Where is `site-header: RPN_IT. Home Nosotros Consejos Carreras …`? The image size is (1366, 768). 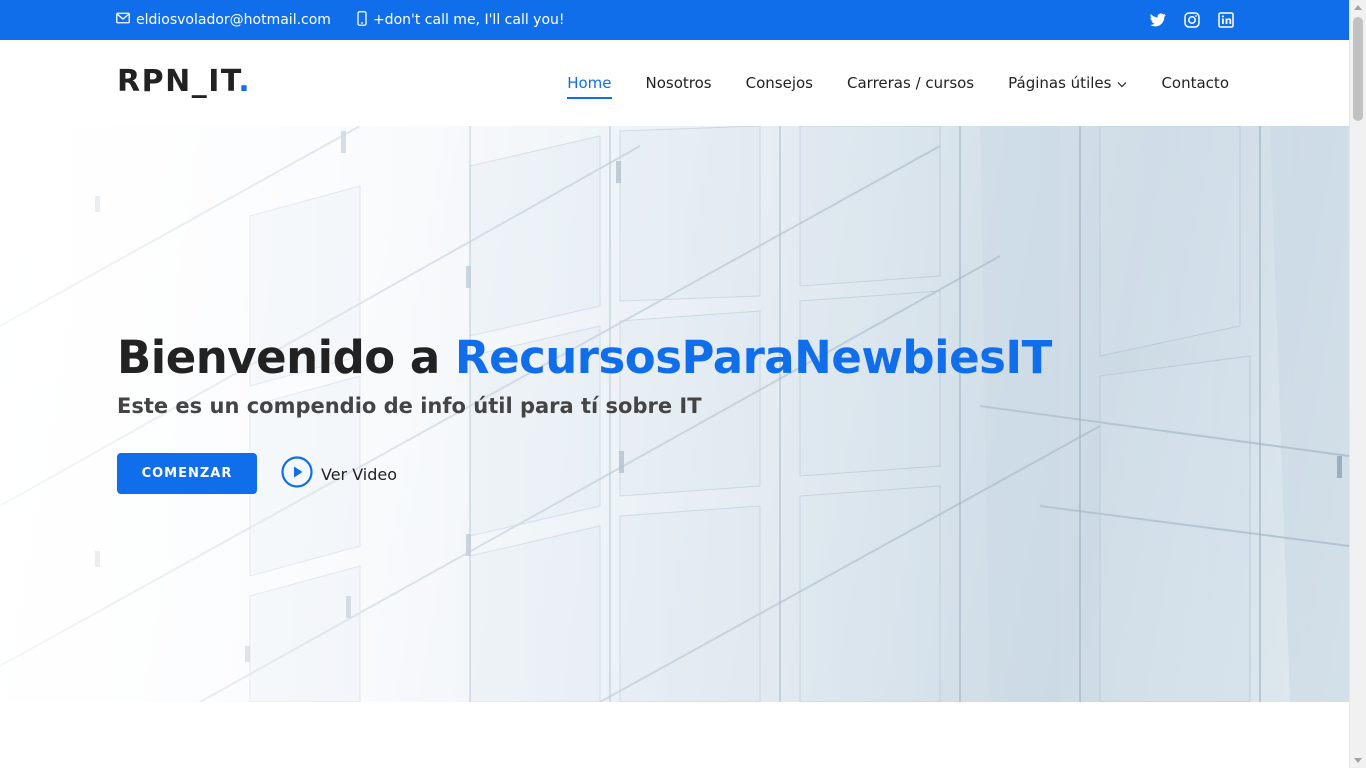
site-header: RPN_IT. Home Nosotros Consejos Carreras … is located at coordinates (674, 83).